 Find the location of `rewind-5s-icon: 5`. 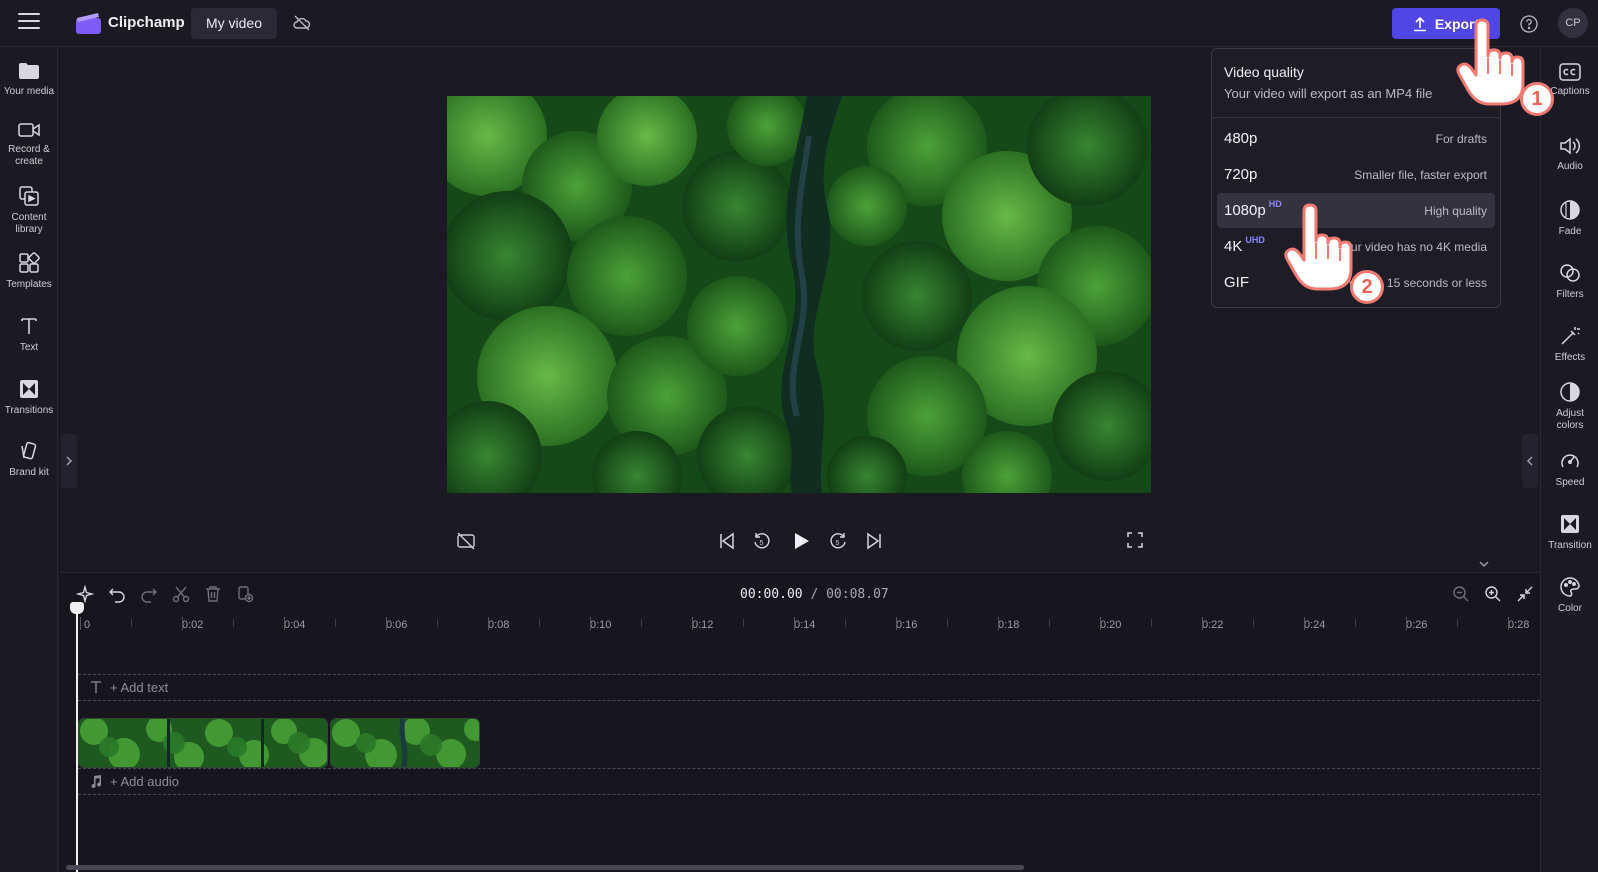

rewind-5s-icon: 5 is located at coordinates (762, 541).